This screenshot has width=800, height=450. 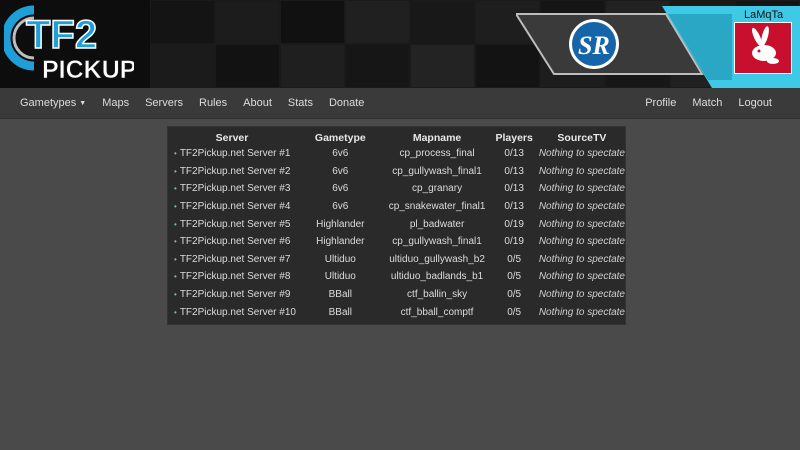 I want to click on nav-stats: Stats, so click(x=300, y=103).